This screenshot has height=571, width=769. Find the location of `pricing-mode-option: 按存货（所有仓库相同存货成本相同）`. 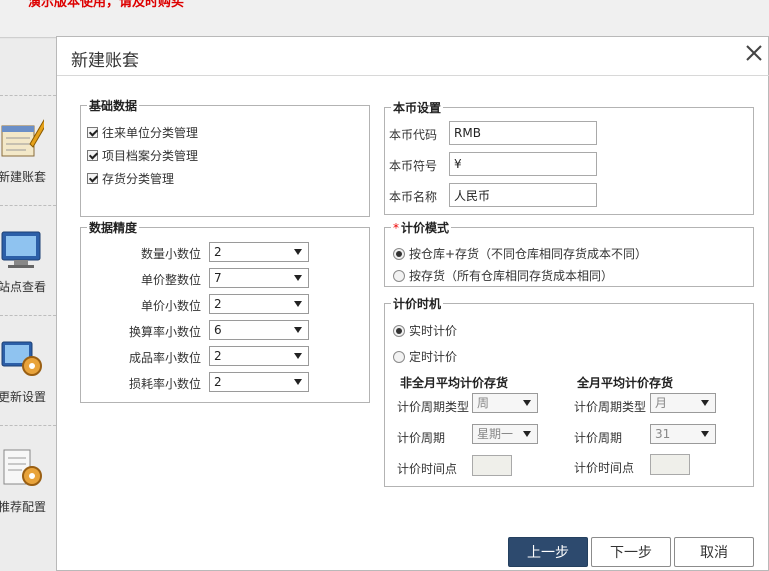

pricing-mode-option: 按存货（所有仓库相同存货成本相同） is located at coordinates (503, 275).